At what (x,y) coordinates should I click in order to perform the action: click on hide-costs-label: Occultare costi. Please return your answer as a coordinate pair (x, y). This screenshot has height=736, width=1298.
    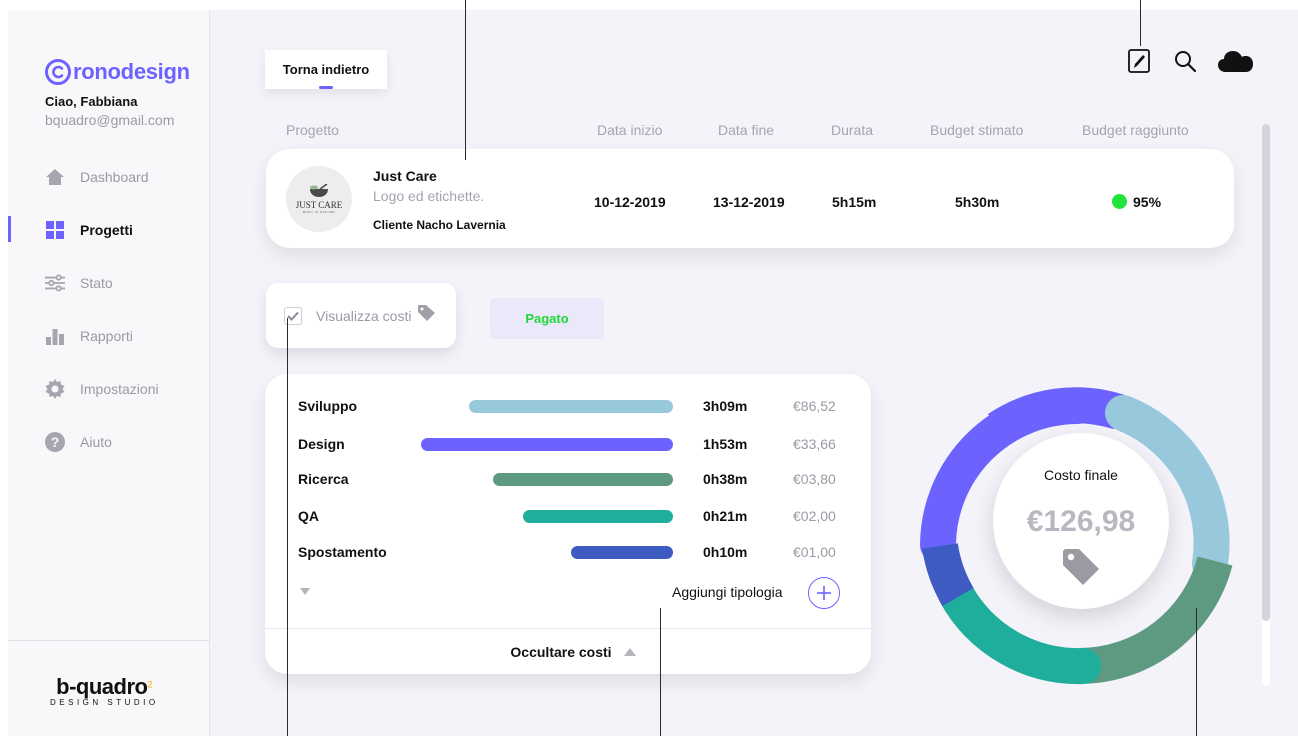
    Looking at the image, I should click on (561, 651).